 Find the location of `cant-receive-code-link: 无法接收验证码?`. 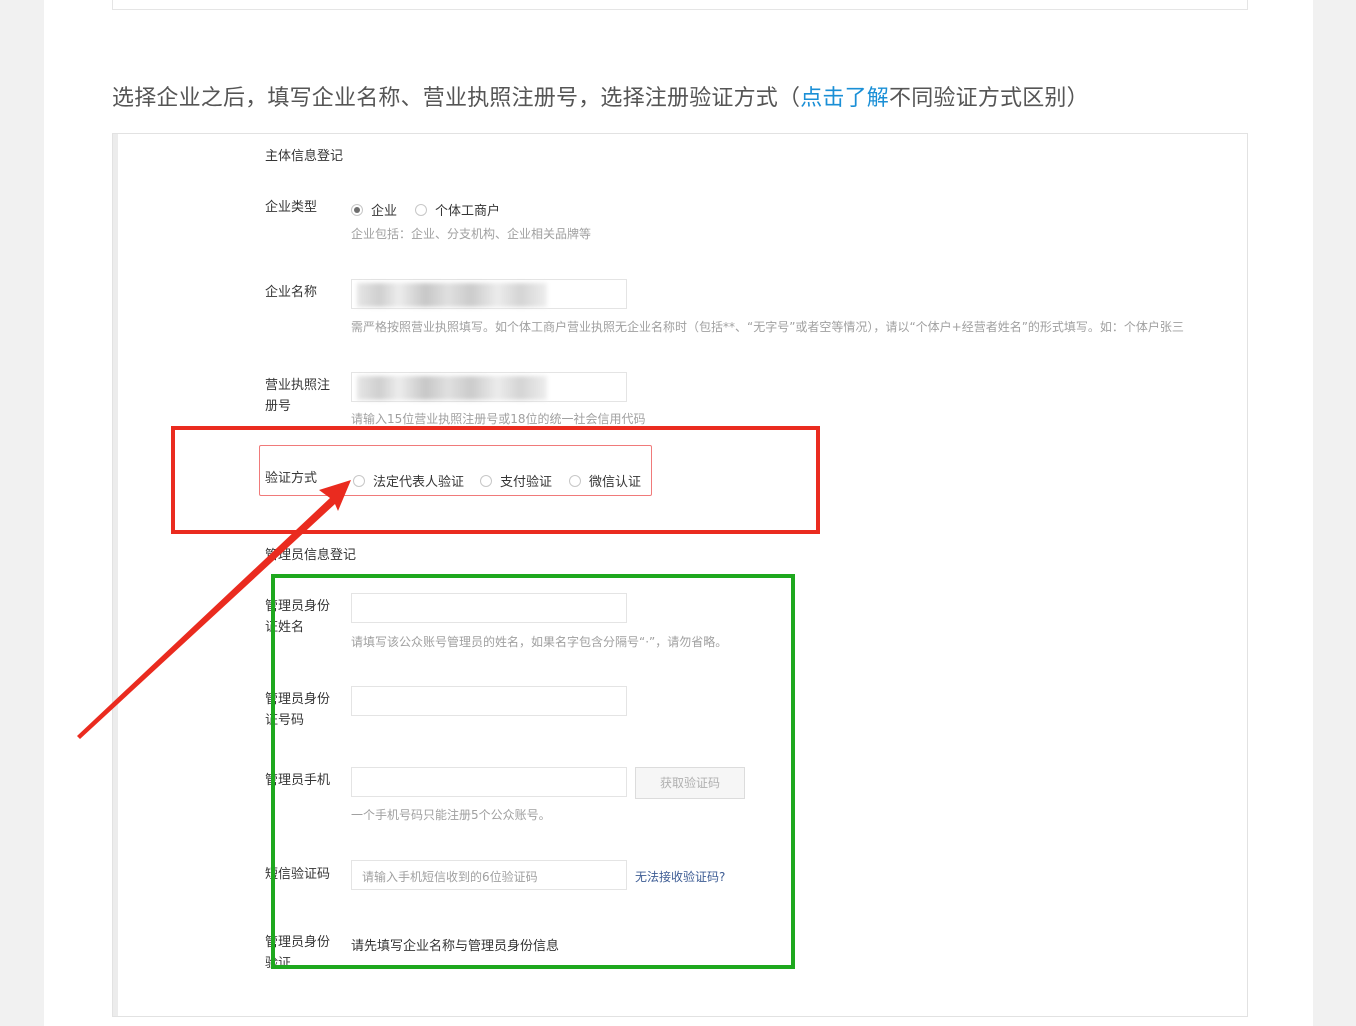

cant-receive-code-link: 无法接收验证码? is located at coordinates (680, 876).